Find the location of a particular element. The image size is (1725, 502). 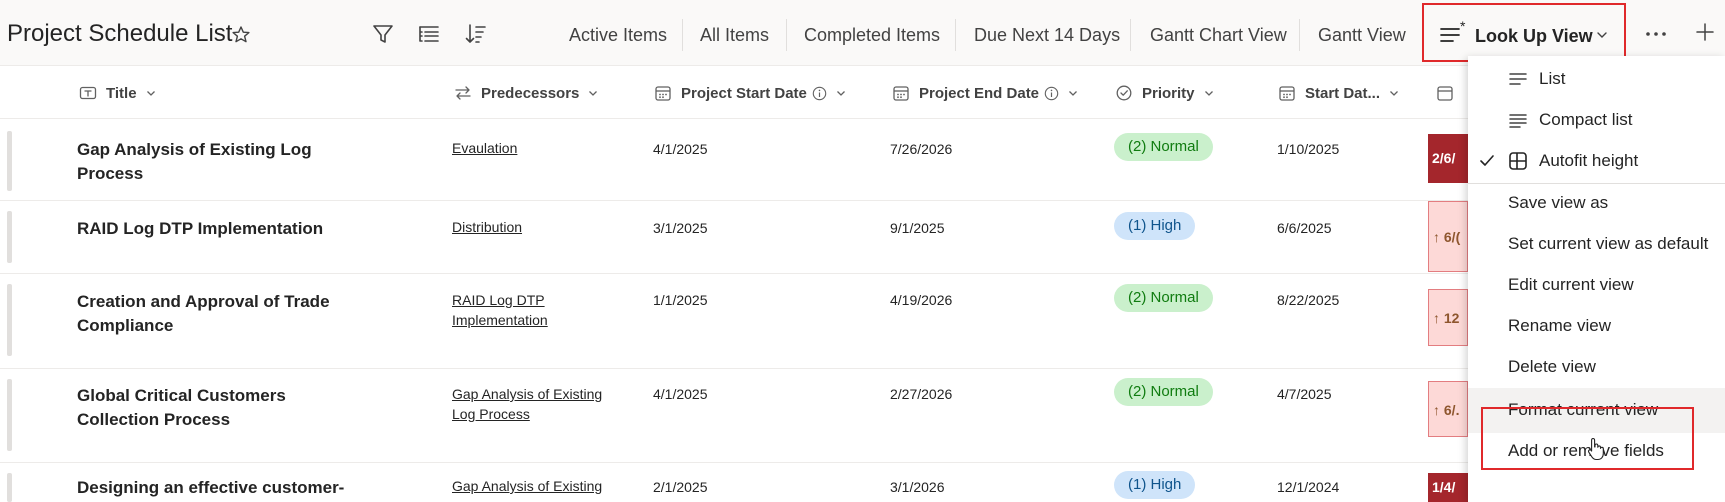

menu-item-label: Delete view is located at coordinates (1552, 366).